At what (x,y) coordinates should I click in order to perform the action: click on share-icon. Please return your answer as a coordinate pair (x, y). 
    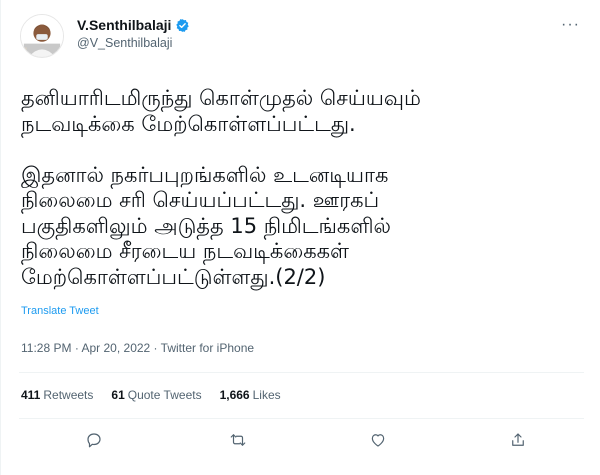
    Looking at the image, I should click on (518, 439).